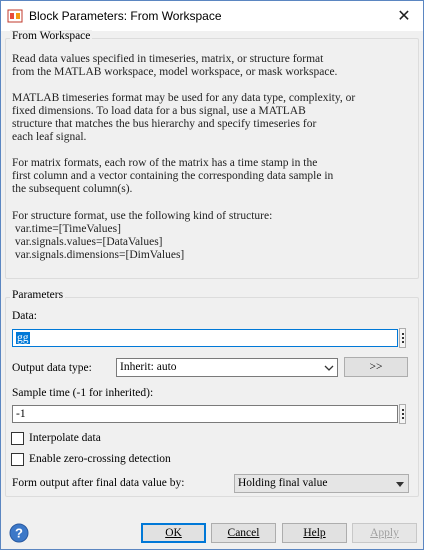 The width and height of the screenshot is (424, 550). I want to click on interpolate-label: Interpolate data, so click(65, 438).